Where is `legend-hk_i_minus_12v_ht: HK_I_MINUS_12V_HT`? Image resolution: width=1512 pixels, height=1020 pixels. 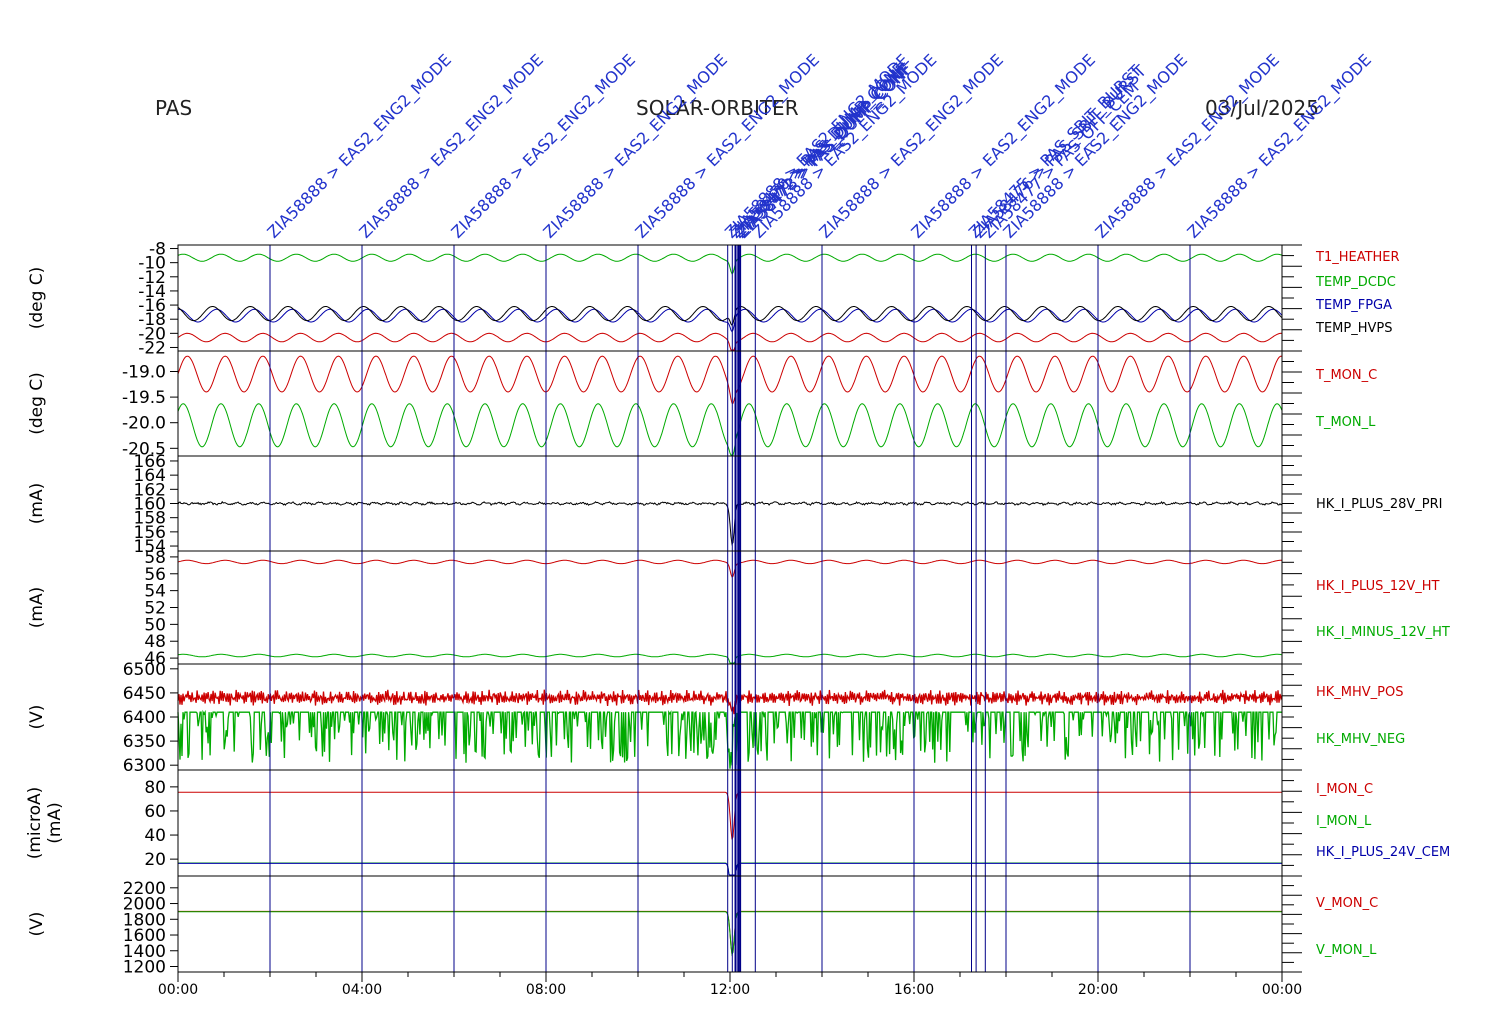 legend-hk_i_minus_12v_ht: HK_I_MINUS_12V_HT is located at coordinates (1383, 632).